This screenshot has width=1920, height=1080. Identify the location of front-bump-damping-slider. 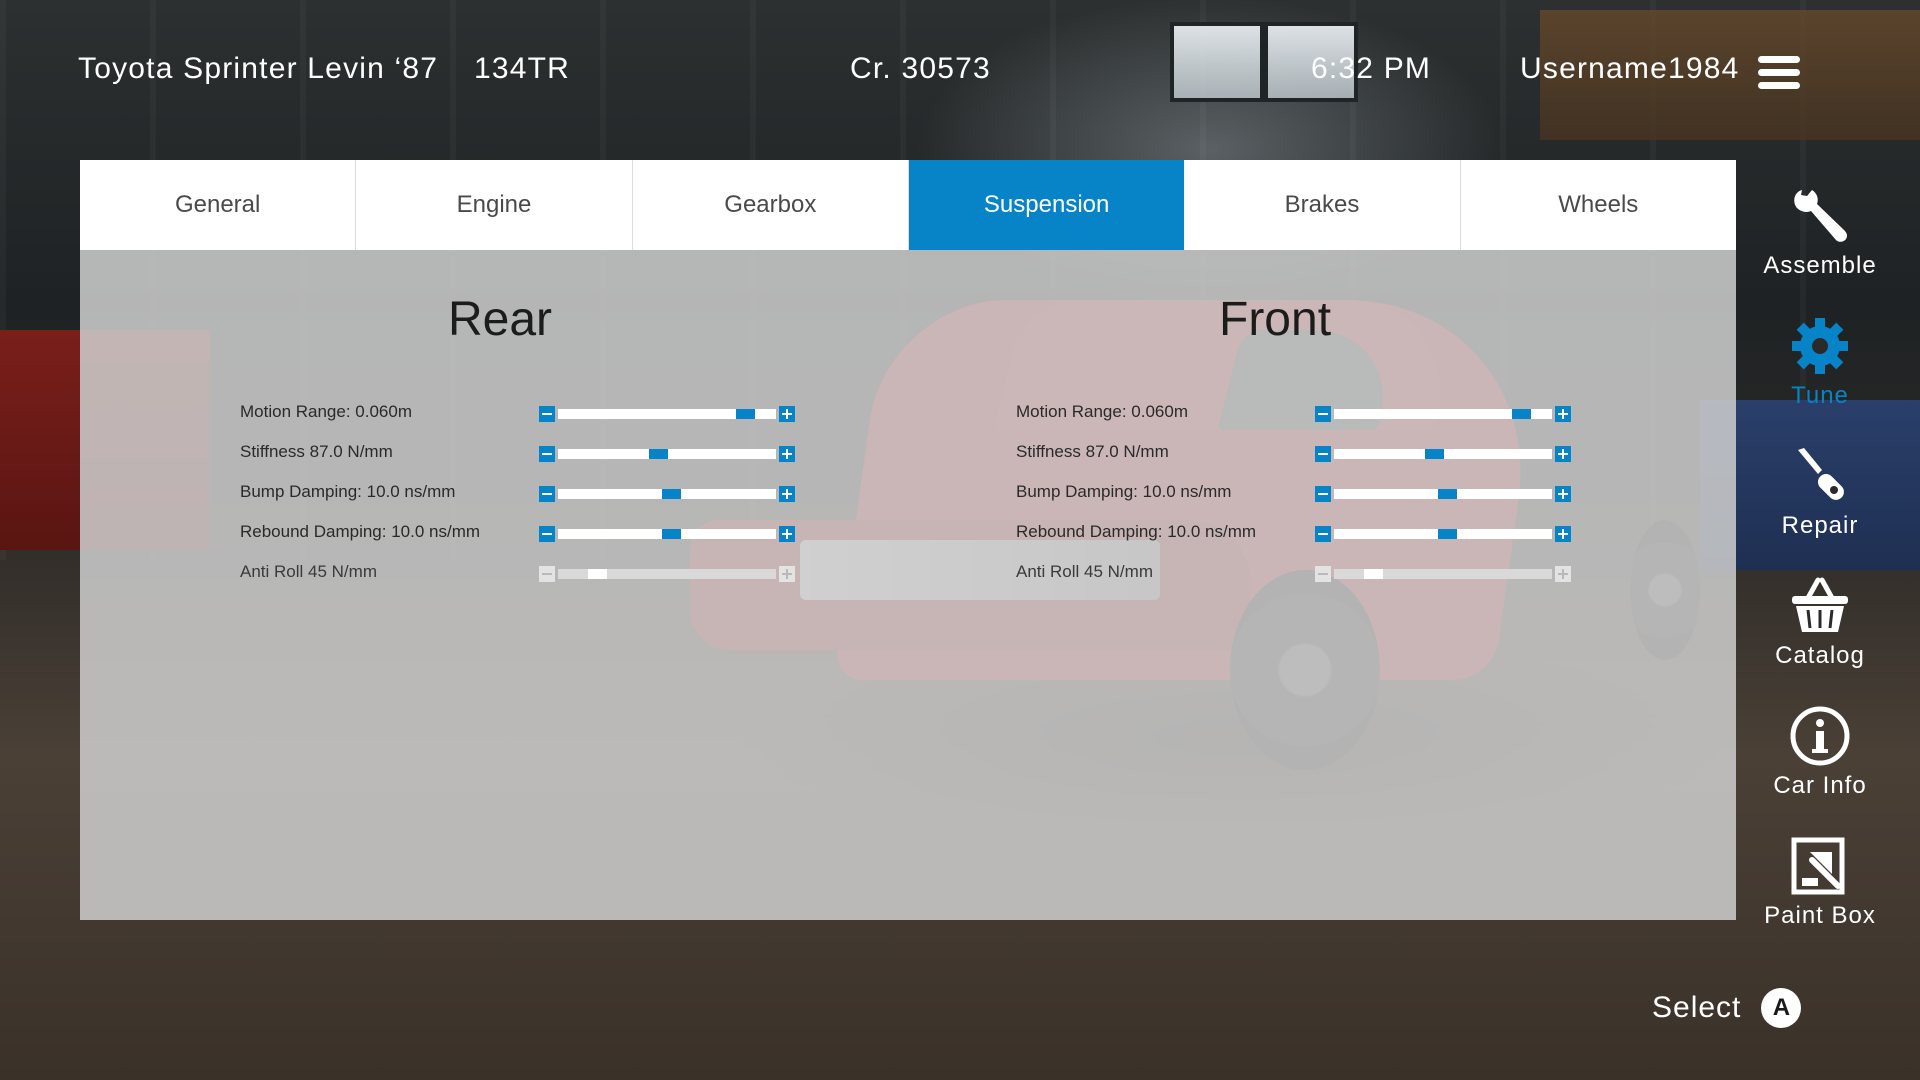
(1443, 494).